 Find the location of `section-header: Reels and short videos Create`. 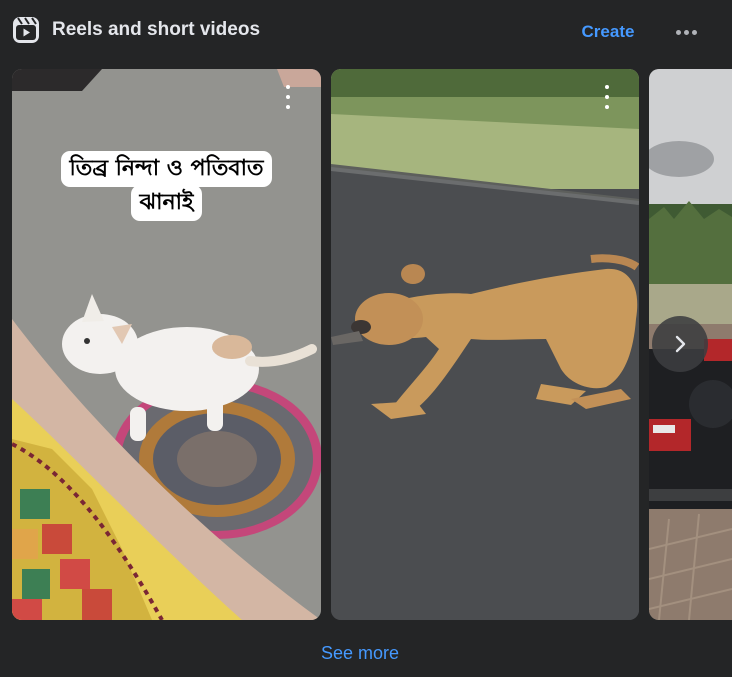

section-header: Reels and short videos Create is located at coordinates (366, 31).